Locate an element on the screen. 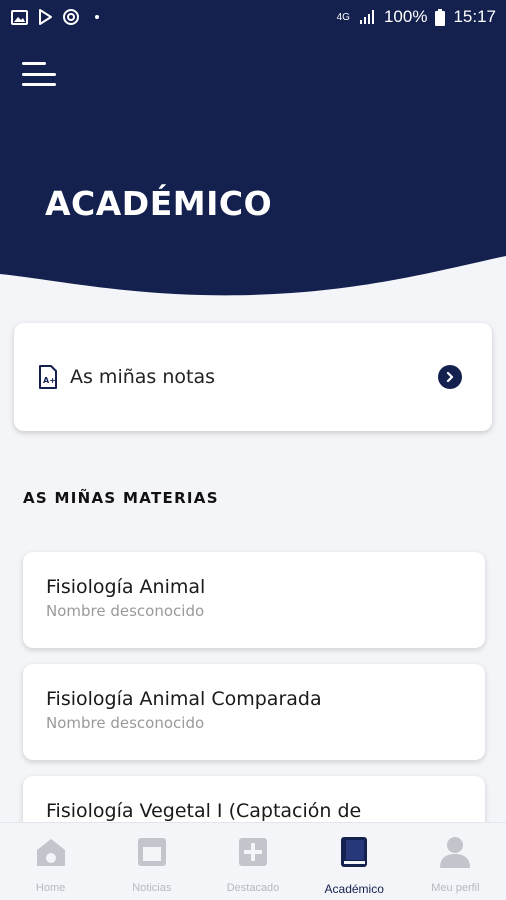 Image resolution: width=506 pixels, height=900 pixels. subject-name: Fisiología Vegetal I (Captación de is located at coordinates (204, 811).